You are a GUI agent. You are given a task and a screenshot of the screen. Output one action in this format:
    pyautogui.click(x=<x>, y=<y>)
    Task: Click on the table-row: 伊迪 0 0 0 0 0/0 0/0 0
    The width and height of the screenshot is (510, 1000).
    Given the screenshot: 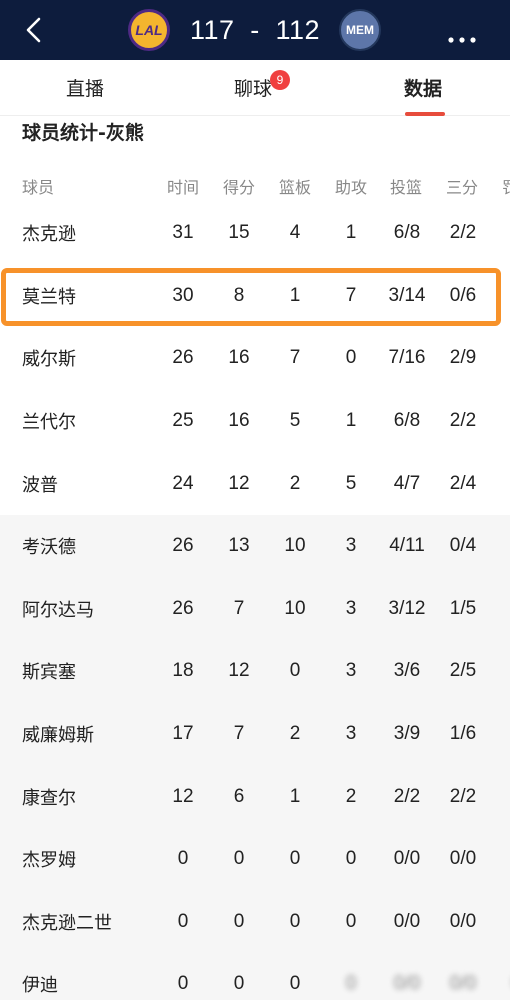 What is the action you would take?
    pyautogui.click(x=255, y=976)
    